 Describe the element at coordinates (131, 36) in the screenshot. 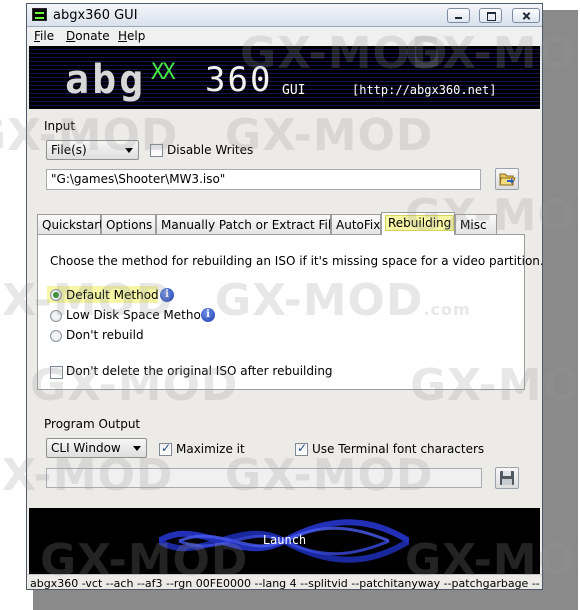

I see `menu-help: Help` at that location.